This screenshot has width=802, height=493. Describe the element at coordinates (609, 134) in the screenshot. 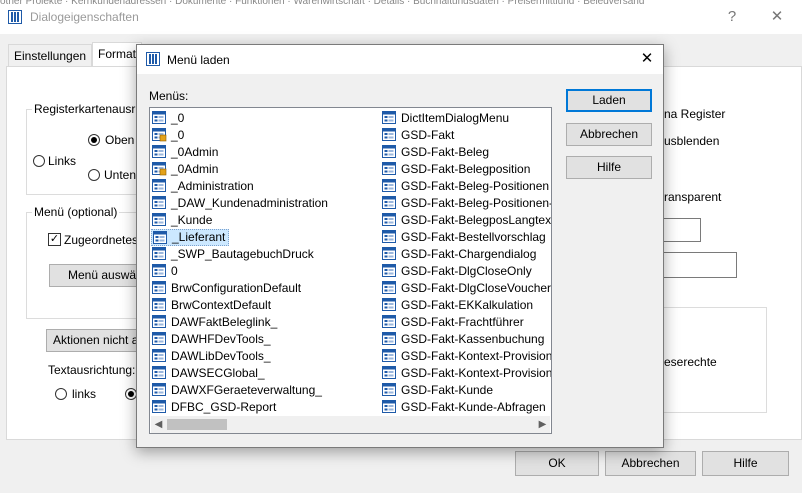

I see `cancel-button: Abbrechen` at that location.